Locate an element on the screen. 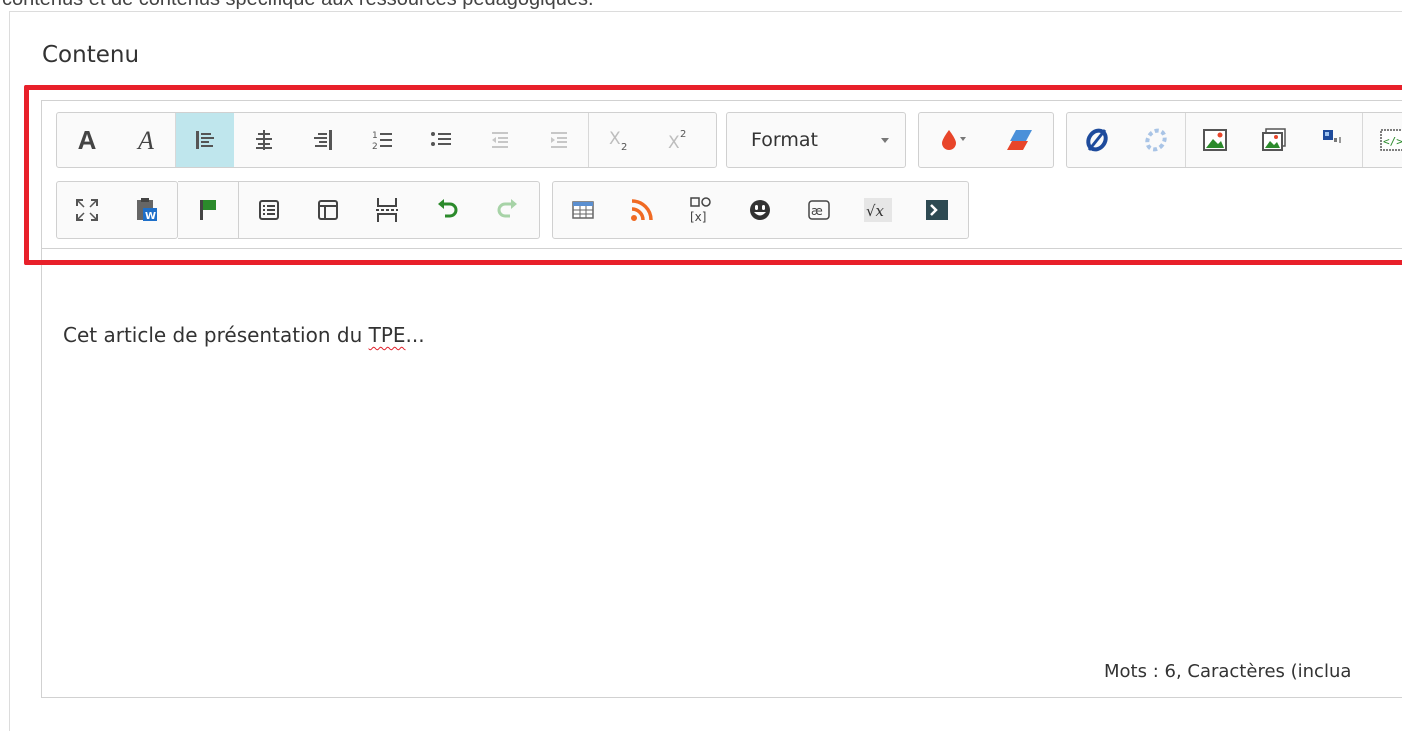 The height and width of the screenshot is (731, 1402). image-gallery-button is located at coordinates (1273, 140).